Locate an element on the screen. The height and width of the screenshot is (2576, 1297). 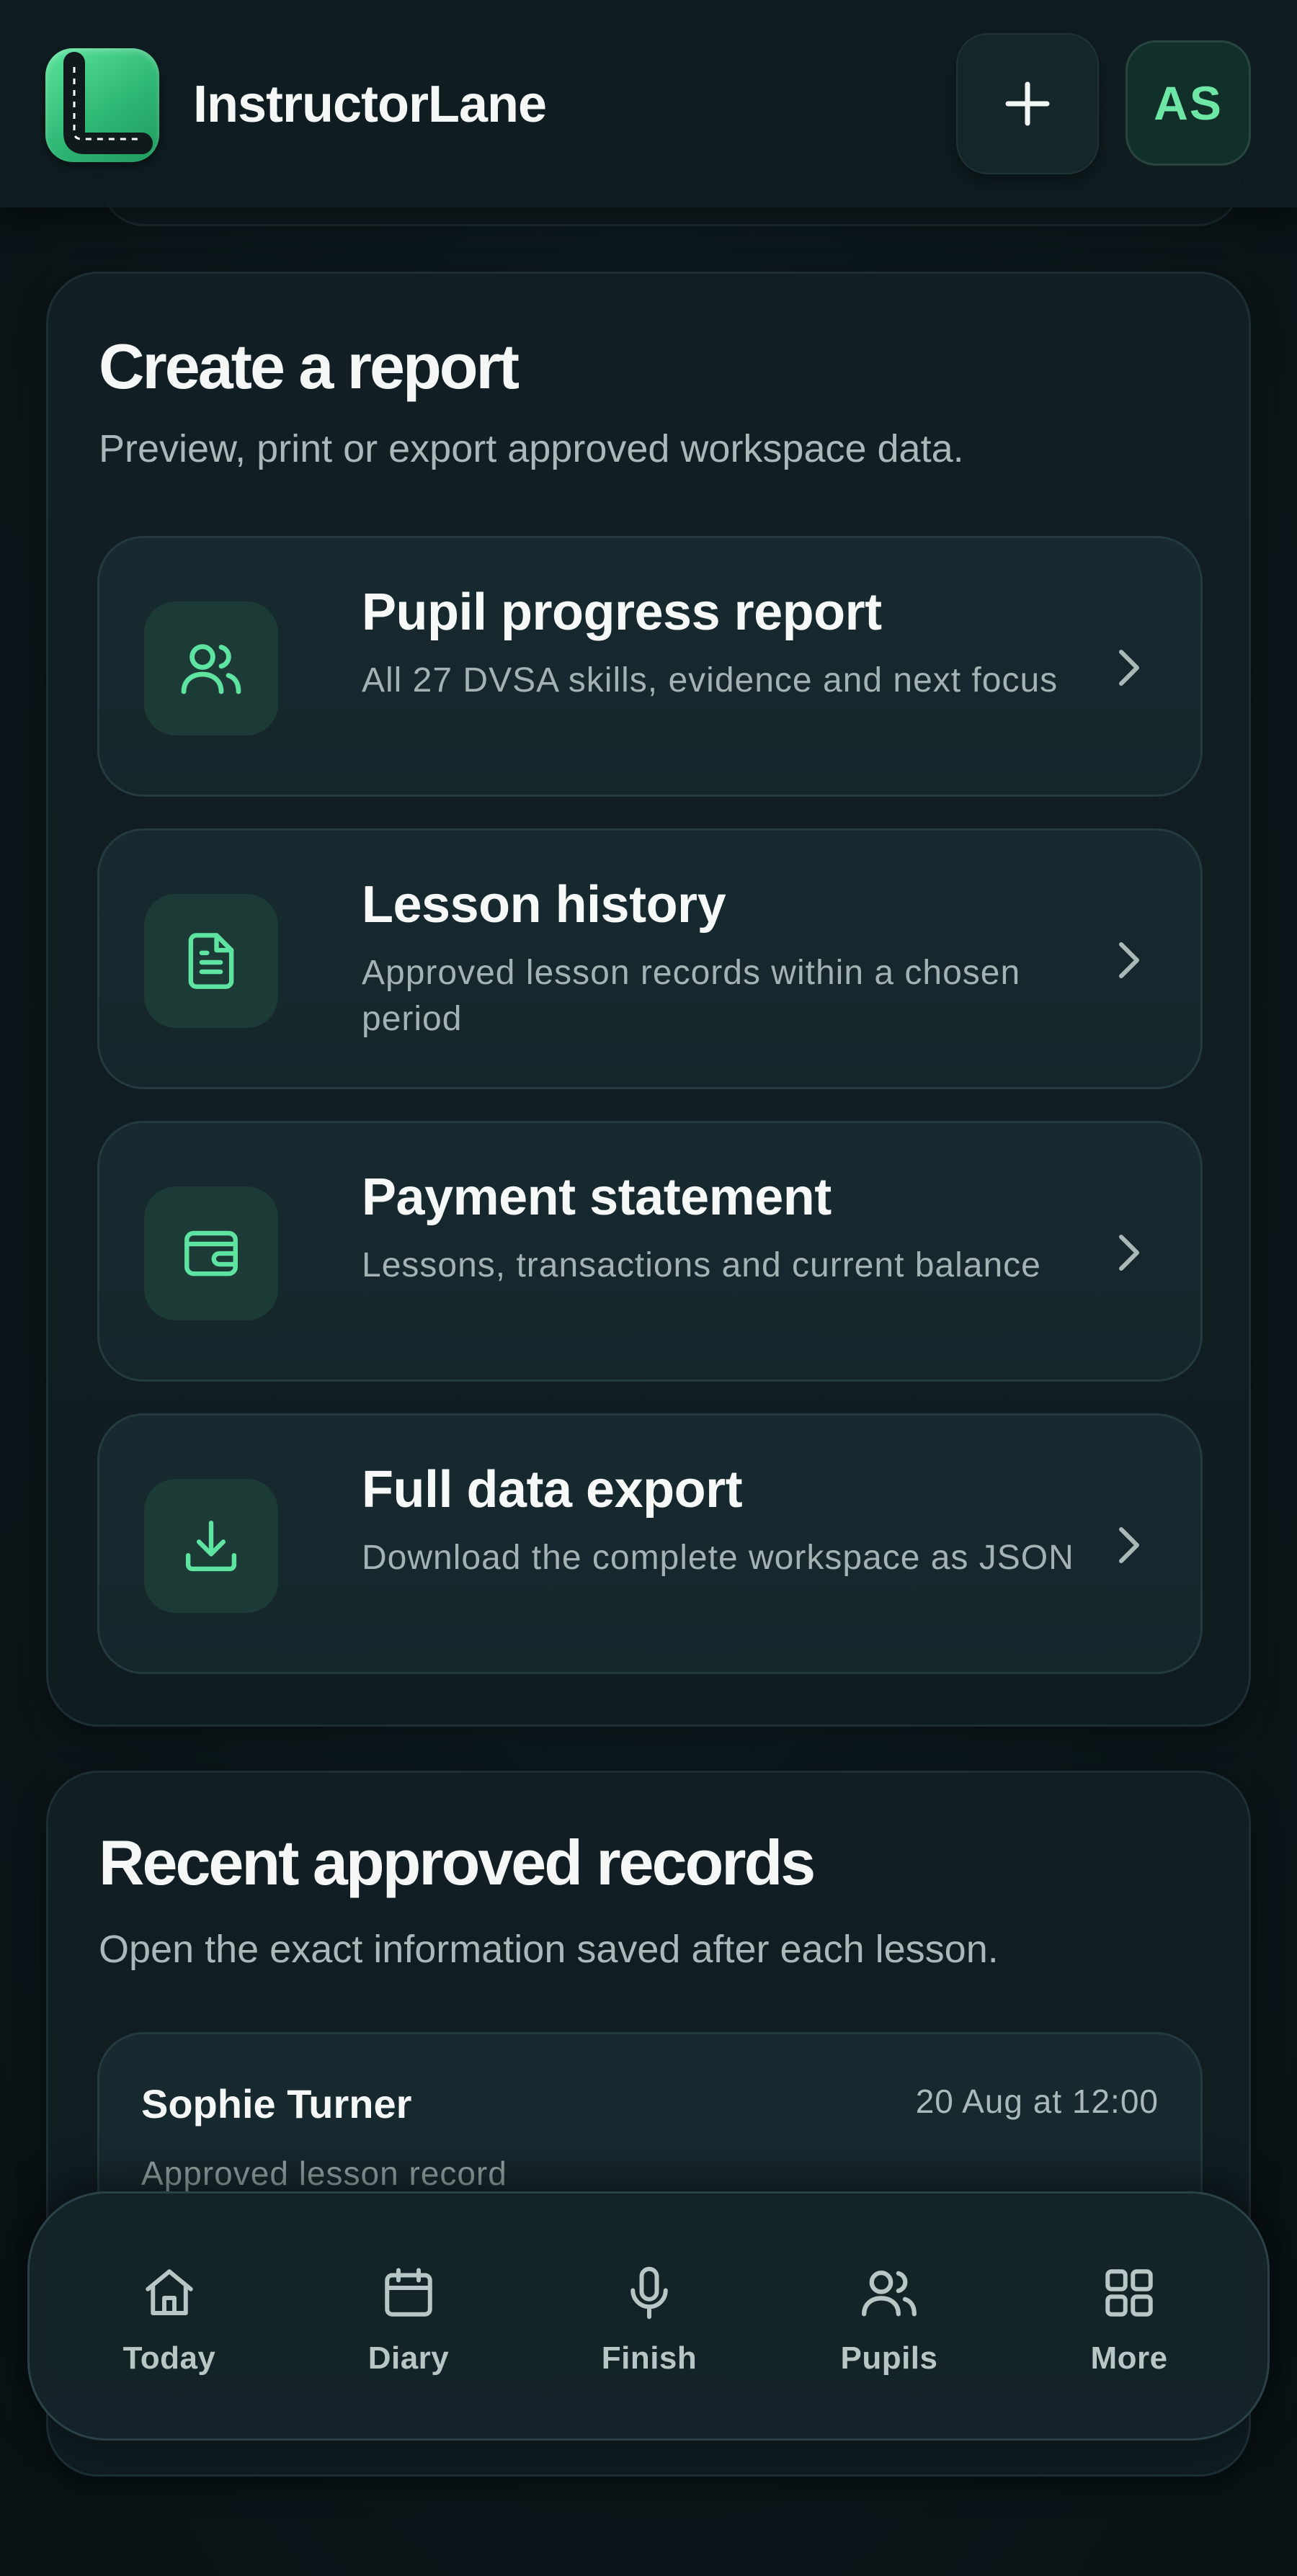
recent-records-title: Recent approved records is located at coordinates (457, 1862).